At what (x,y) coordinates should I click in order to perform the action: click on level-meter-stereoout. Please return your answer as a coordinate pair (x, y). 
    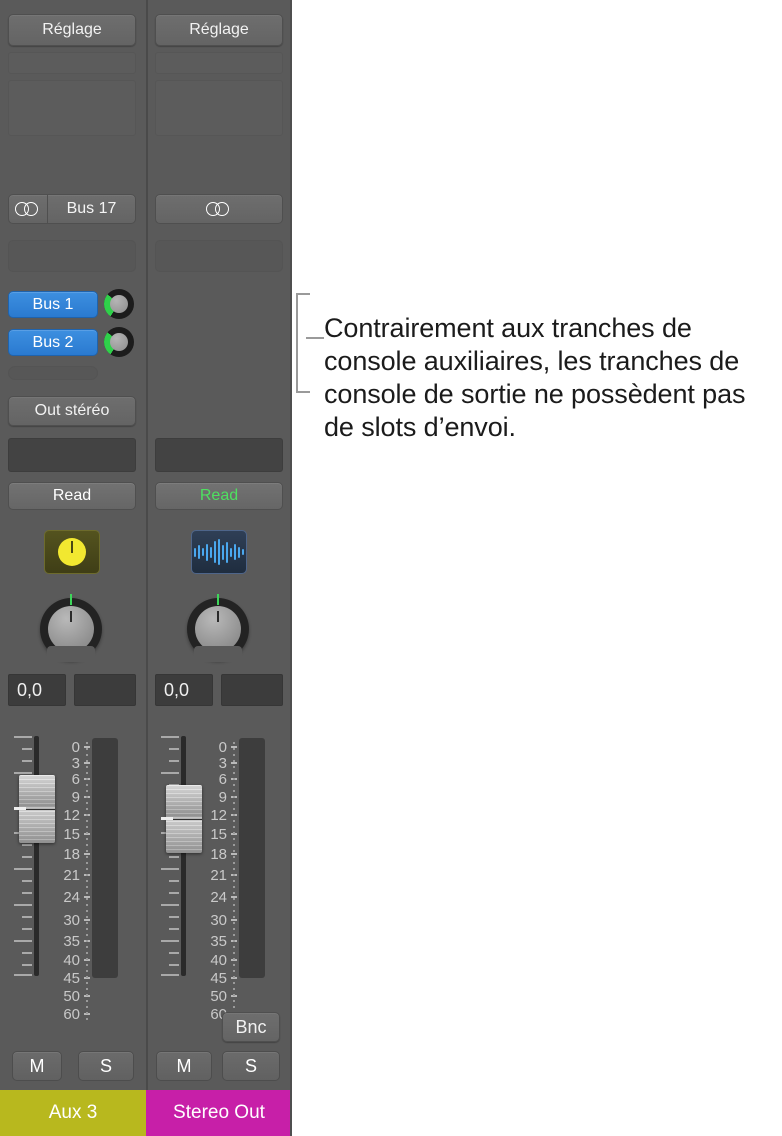
    Looking at the image, I should click on (252, 858).